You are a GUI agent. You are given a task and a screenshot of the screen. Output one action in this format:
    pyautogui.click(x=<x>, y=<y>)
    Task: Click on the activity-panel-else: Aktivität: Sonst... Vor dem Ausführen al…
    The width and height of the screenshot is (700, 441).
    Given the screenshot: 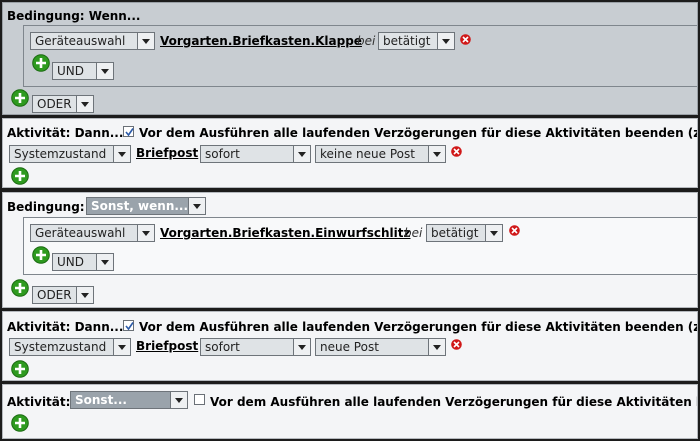 What is the action you would take?
    pyautogui.click(x=350, y=411)
    